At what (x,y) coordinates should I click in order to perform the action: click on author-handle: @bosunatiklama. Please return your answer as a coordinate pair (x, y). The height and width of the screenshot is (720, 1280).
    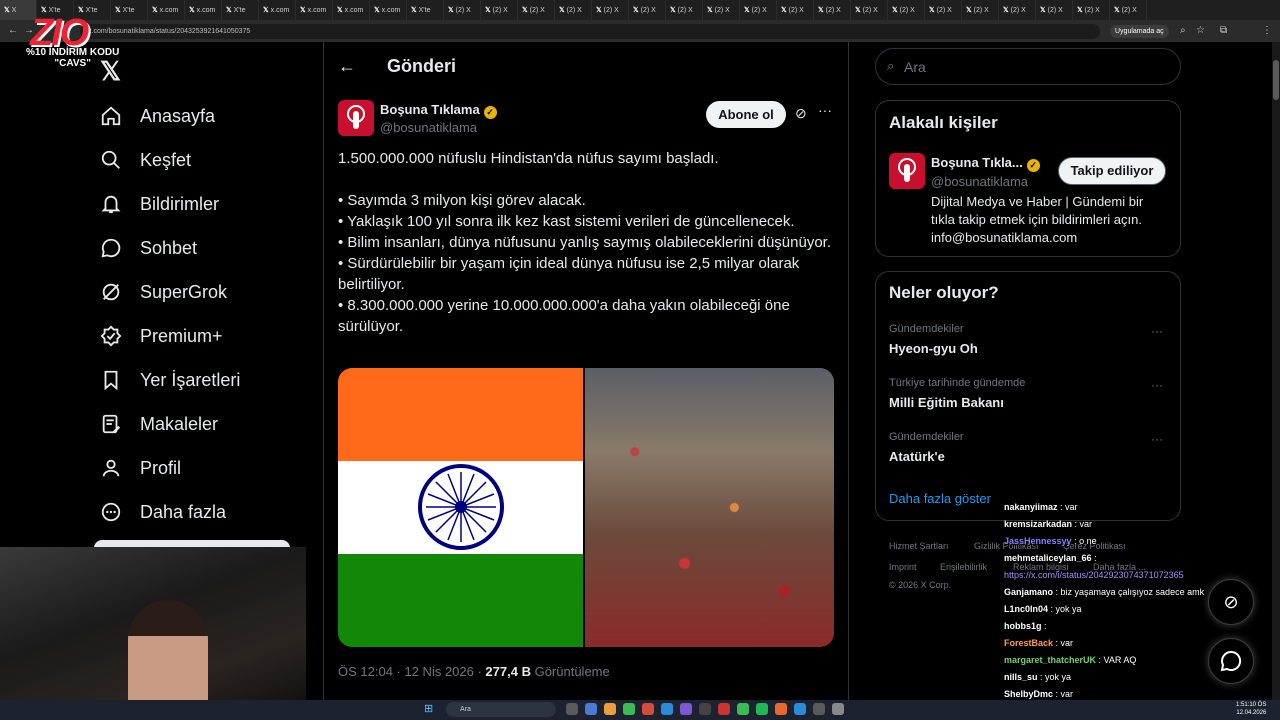
    Looking at the image, I should click on (428, 127).